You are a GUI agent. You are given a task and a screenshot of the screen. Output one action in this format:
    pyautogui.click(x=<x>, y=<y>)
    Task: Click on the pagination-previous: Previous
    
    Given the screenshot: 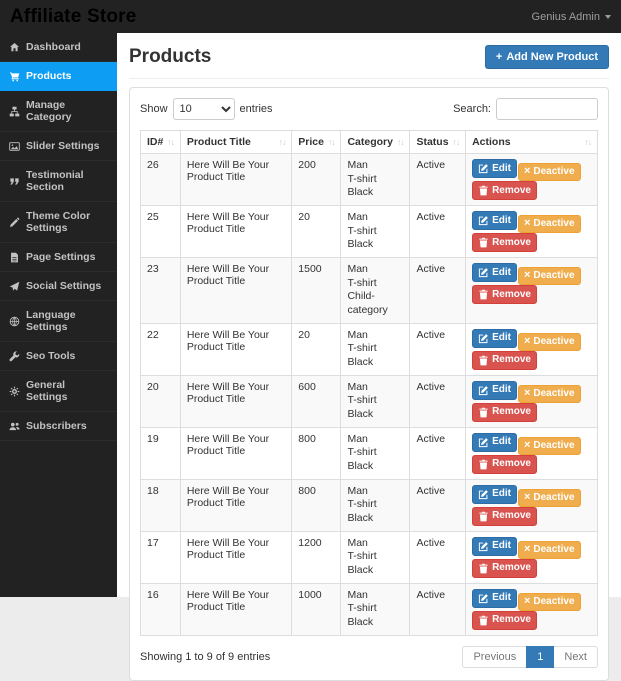 What is the action you would take?
    pyautogui.click(x=495, y=656)
    